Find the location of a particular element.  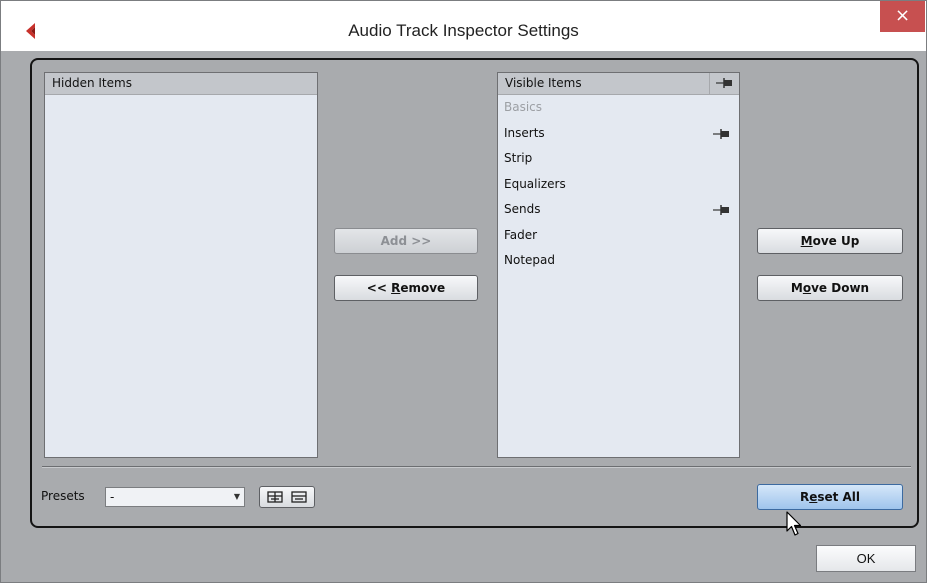

list-item-label: Notepad is located at coordinates (529, 260).